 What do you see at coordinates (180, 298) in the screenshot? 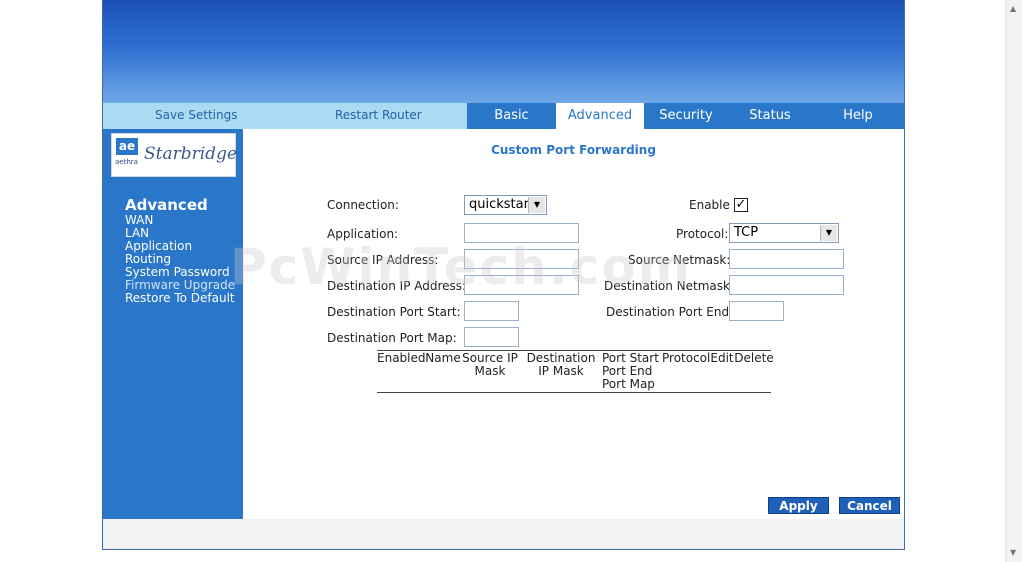
I see `sidebar-item-restore-default: Restore To Default` at bounding box center [180, 298].